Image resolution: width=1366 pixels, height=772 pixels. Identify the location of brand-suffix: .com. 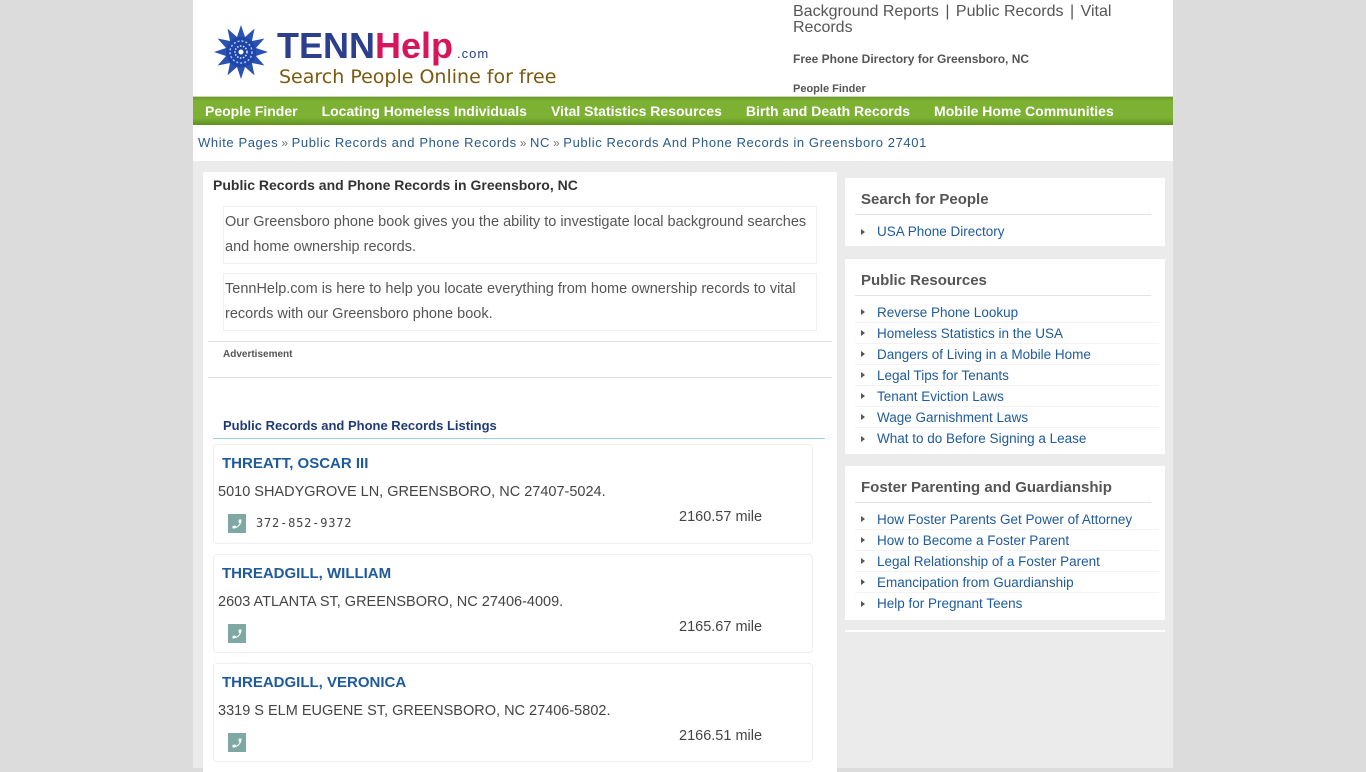
(473, 53).